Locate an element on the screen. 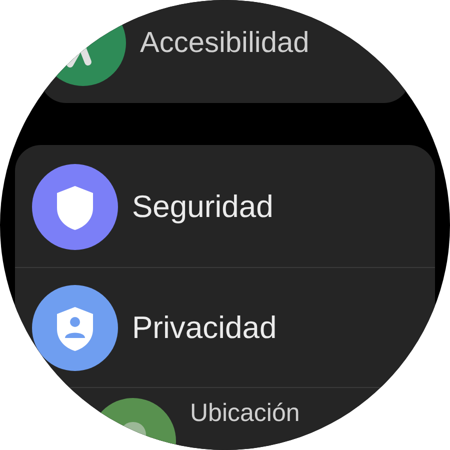 Image resolution: width=450 pixels, height=450 pixels. menu-item: Accesibilidad is located at coordinates (225, 43).